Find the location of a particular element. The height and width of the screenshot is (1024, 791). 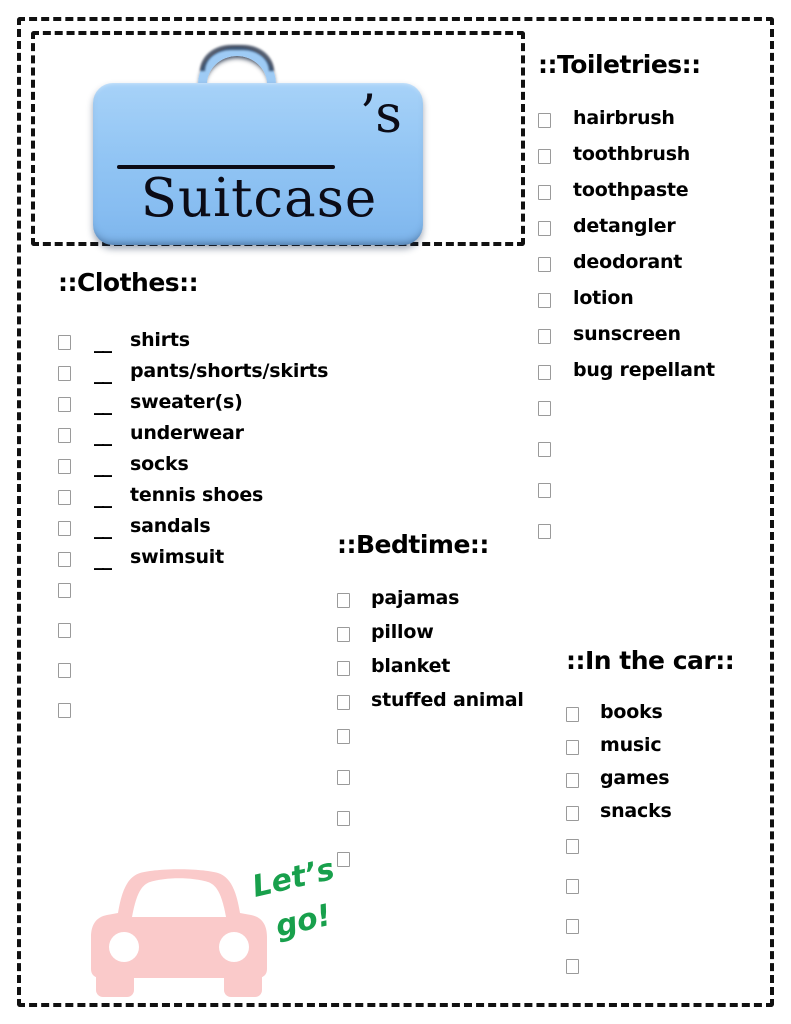

checklist-item: toothpaste is located at coordinates (658, 190).